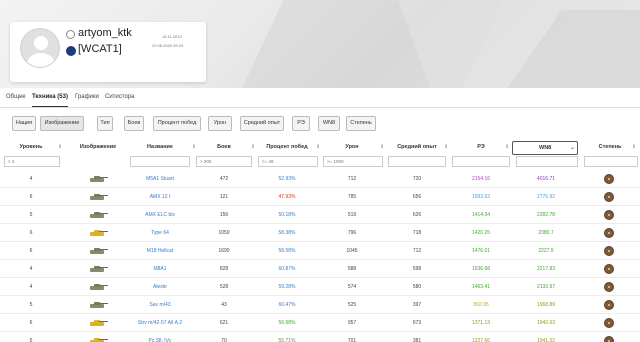  What do you see at coordinates (547, 161) in the screenshot?
I see `wn8-filter-input` at bounding box center [547, 161].